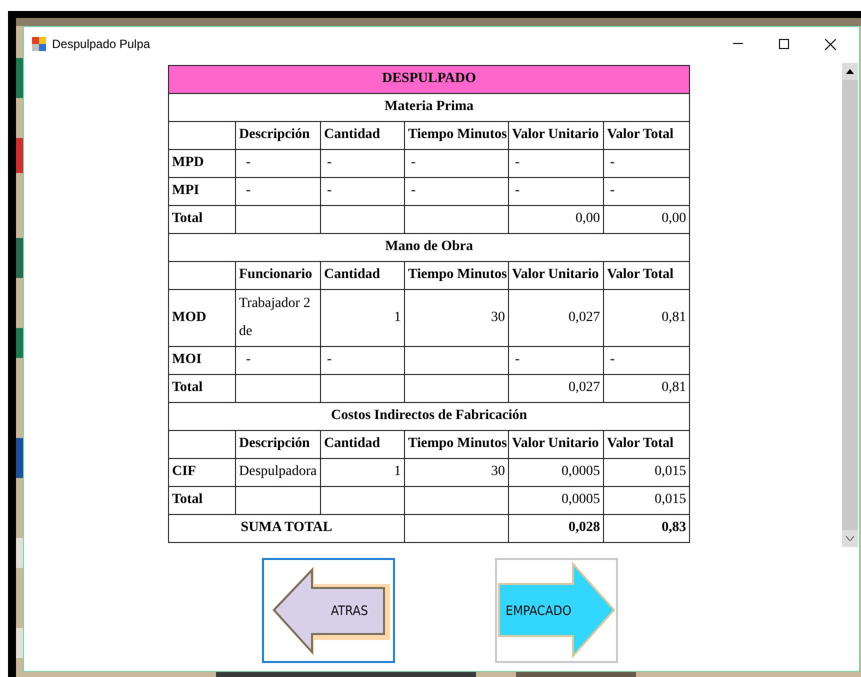  I want to click on close-icon, so click(830, 44).